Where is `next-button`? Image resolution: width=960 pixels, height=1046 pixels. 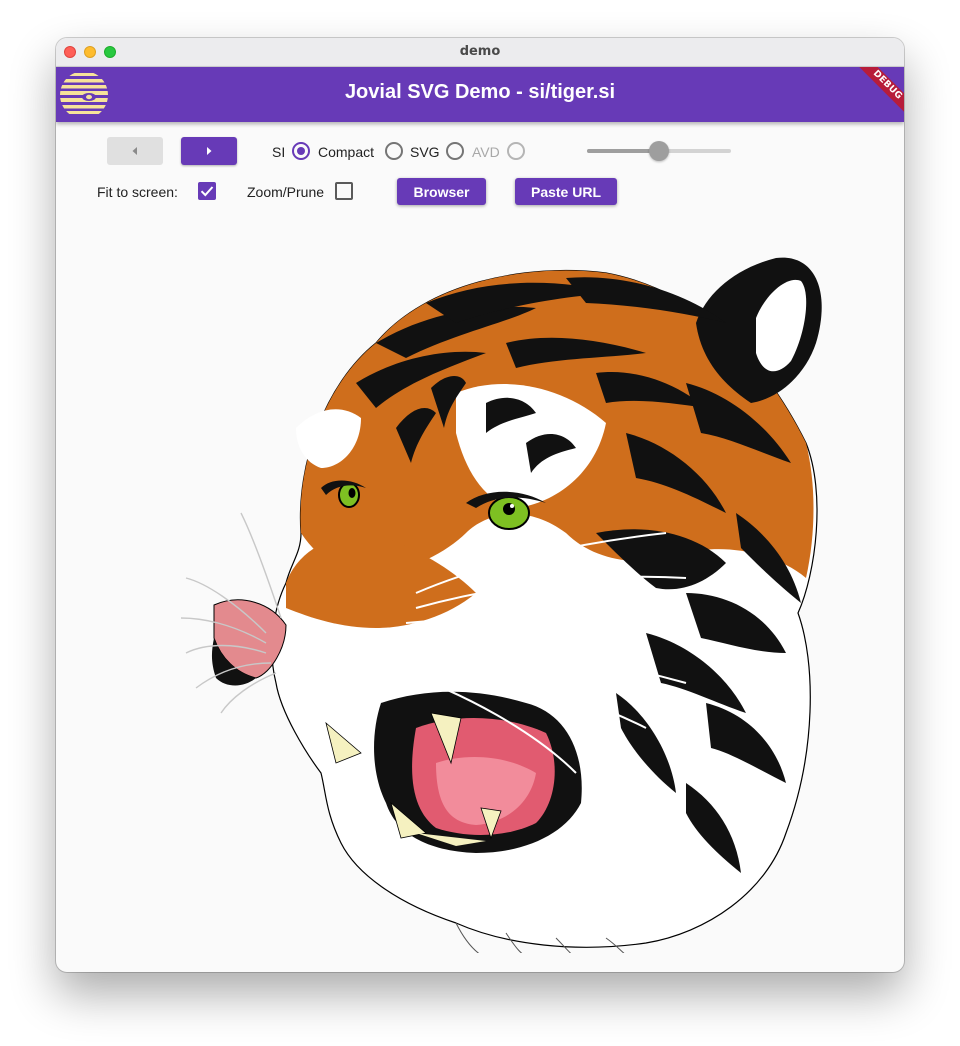
next-button is located at coordinates (209, 151).